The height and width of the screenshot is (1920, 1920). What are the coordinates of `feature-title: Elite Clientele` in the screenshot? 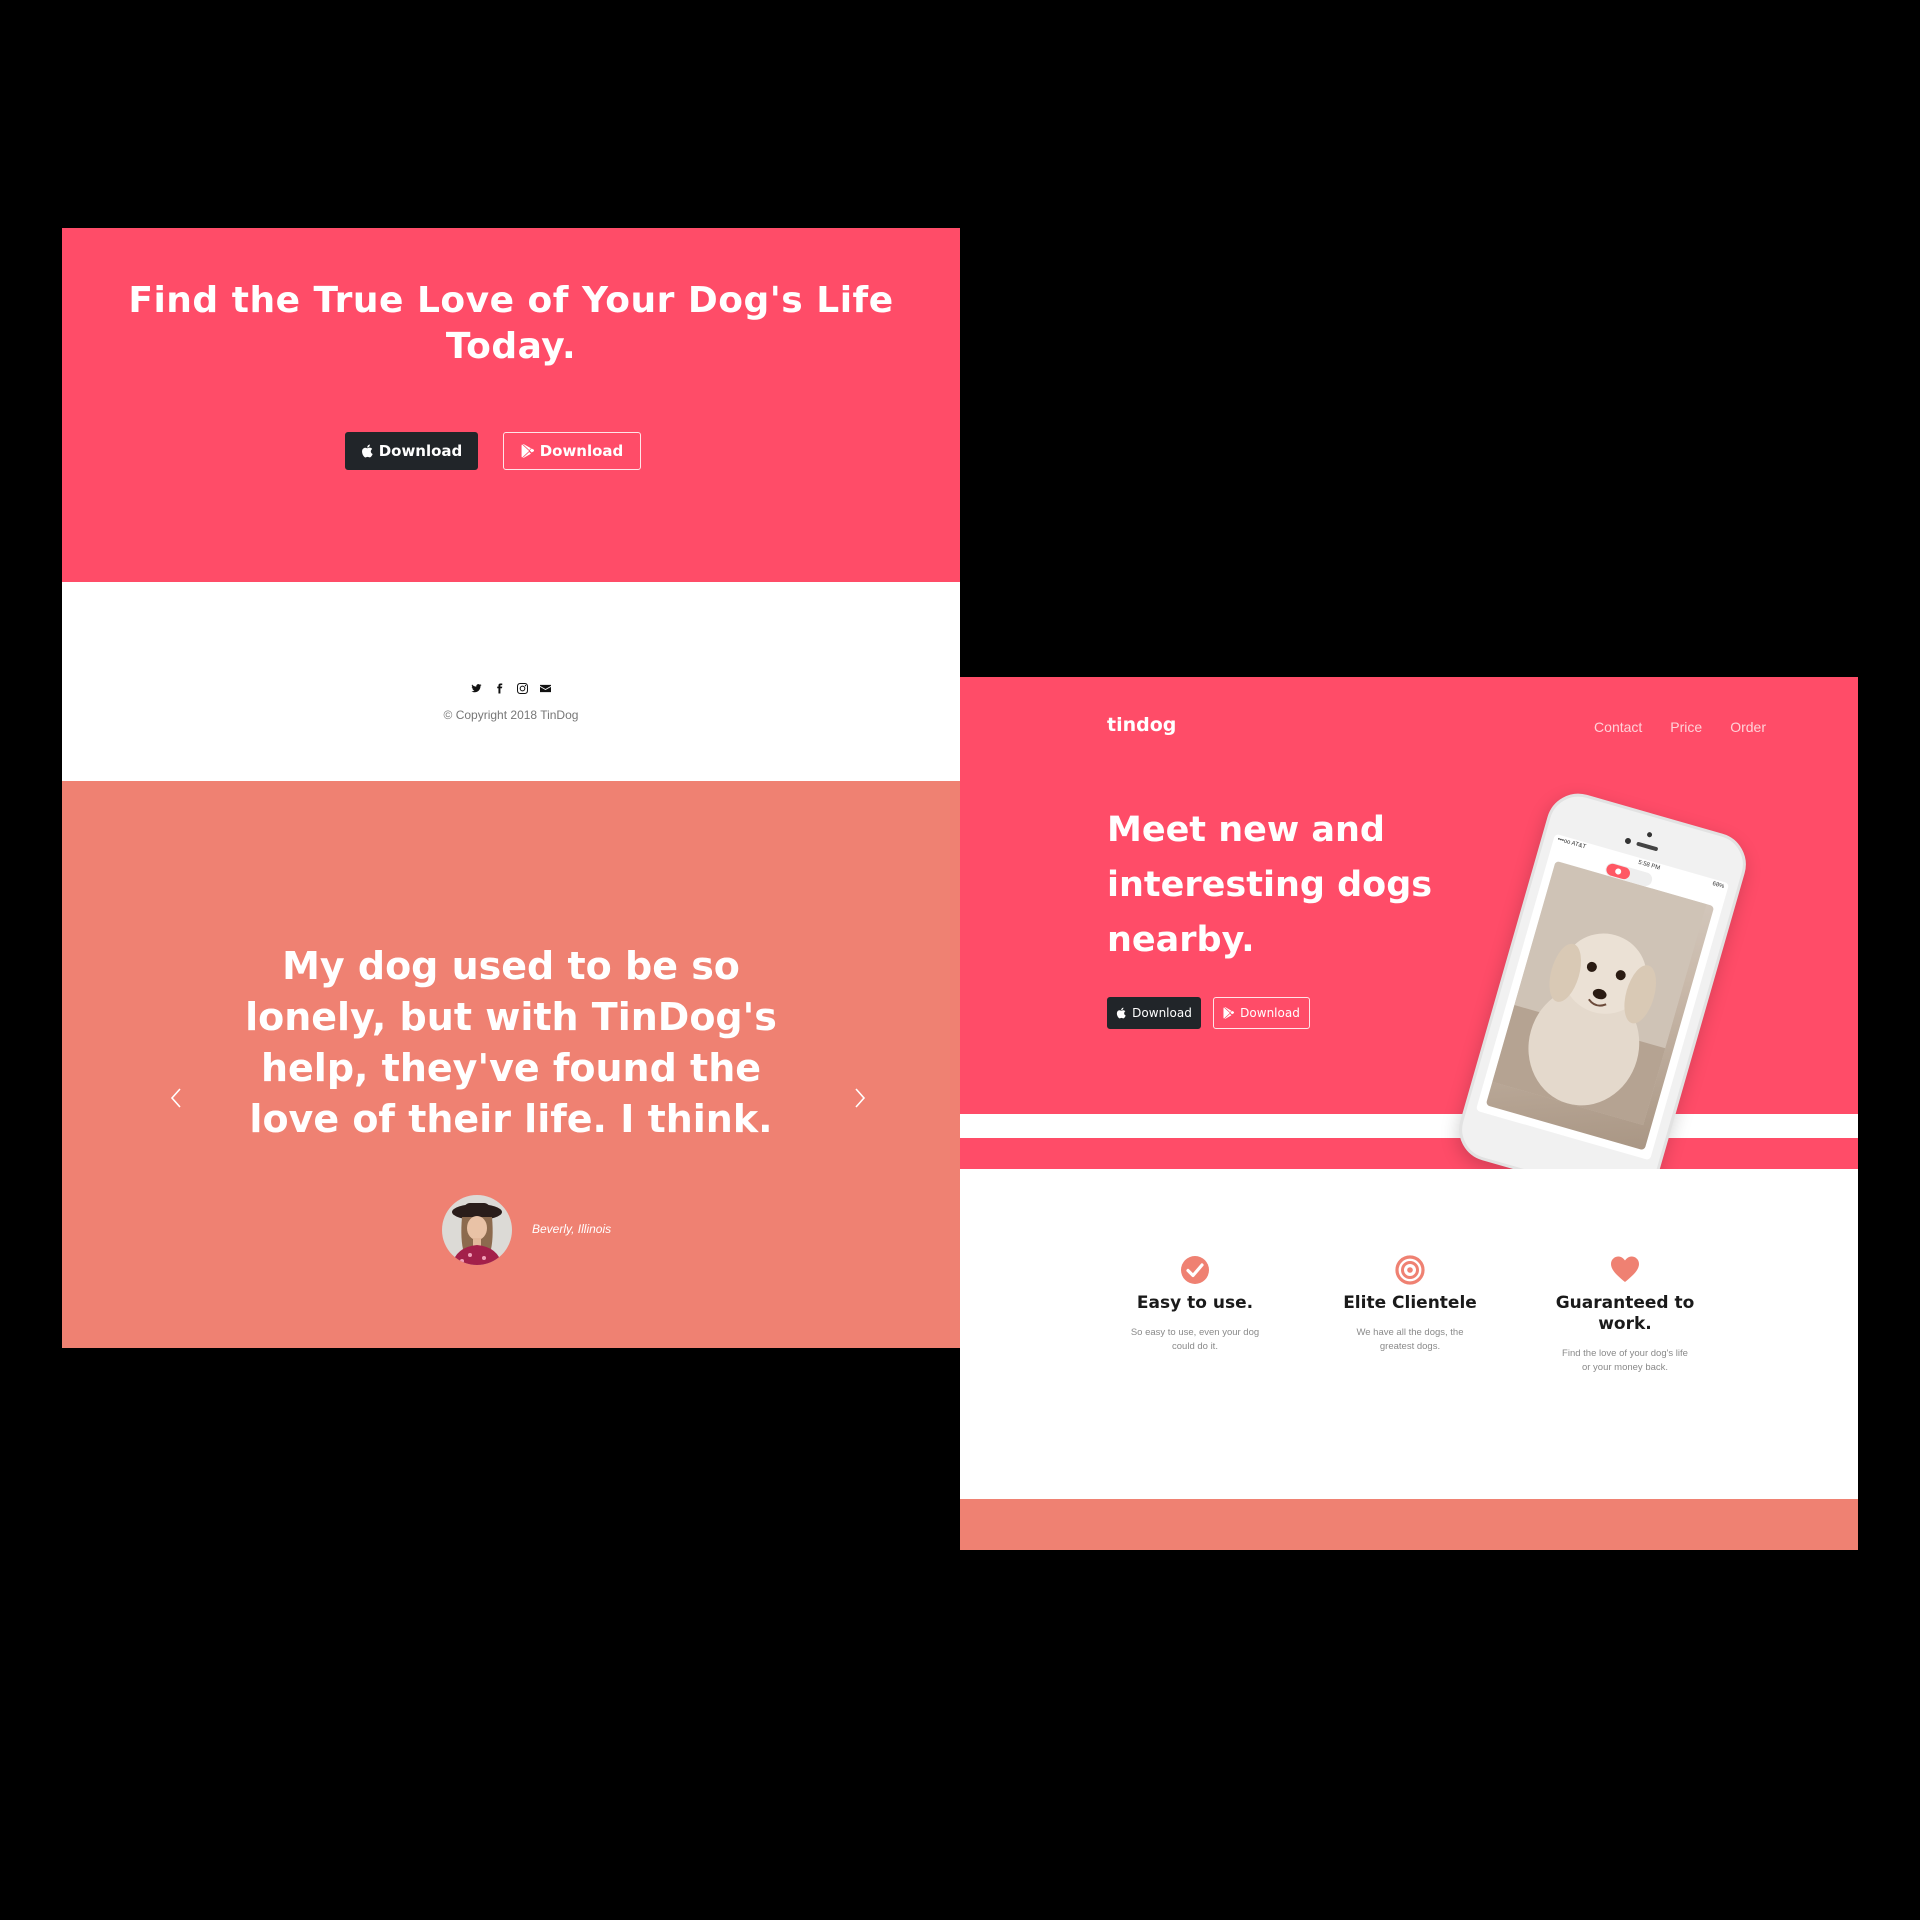 It's located at (1410, 1303).